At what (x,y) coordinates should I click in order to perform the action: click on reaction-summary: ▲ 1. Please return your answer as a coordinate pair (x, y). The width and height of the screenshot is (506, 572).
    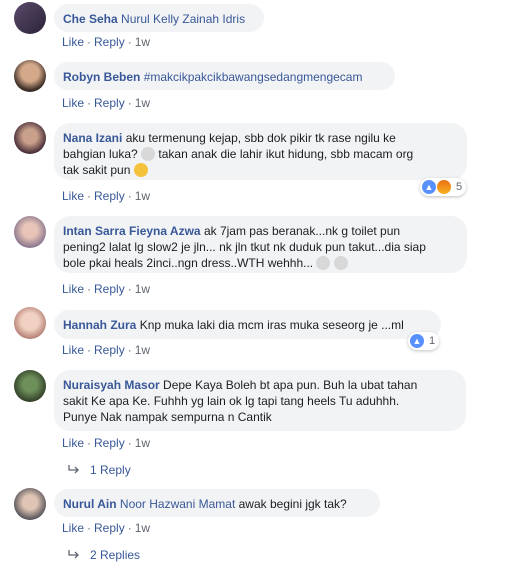
    Looking at the image, I should click on (424, 341).